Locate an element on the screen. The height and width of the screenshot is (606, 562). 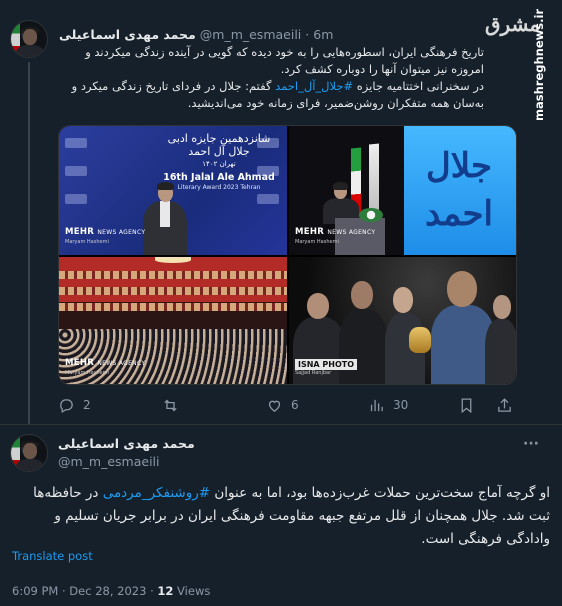
share-button is located at coordinates (504, 405).